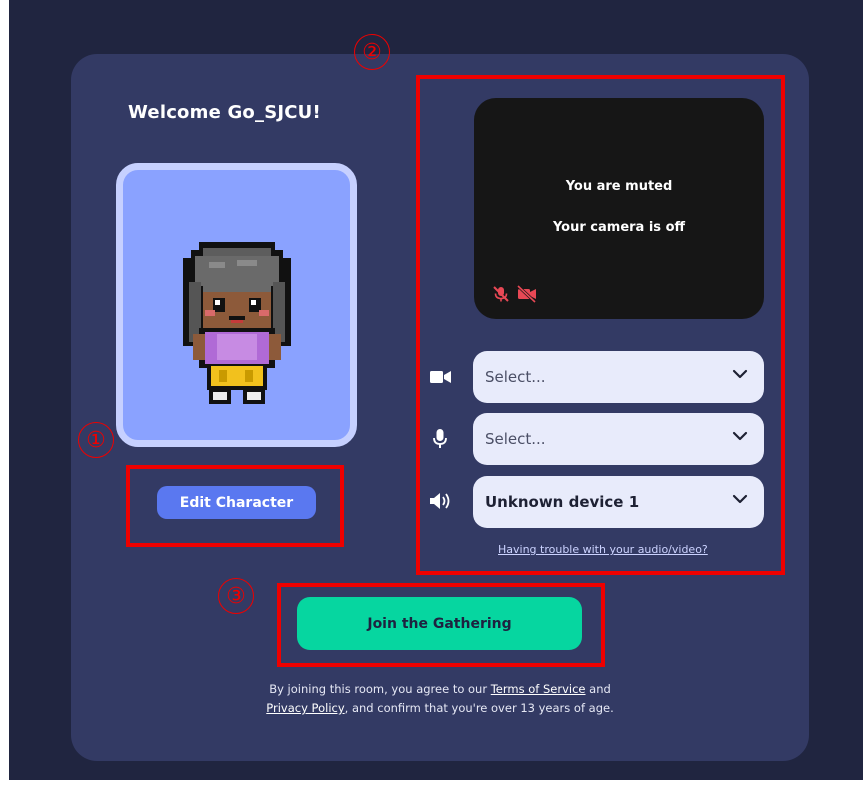 The image size is (863, 785). What do you see at coordinates (96, 440) in the screenshot?
I see `annotation-marker-1: ①` at bounding box center [96, 440].